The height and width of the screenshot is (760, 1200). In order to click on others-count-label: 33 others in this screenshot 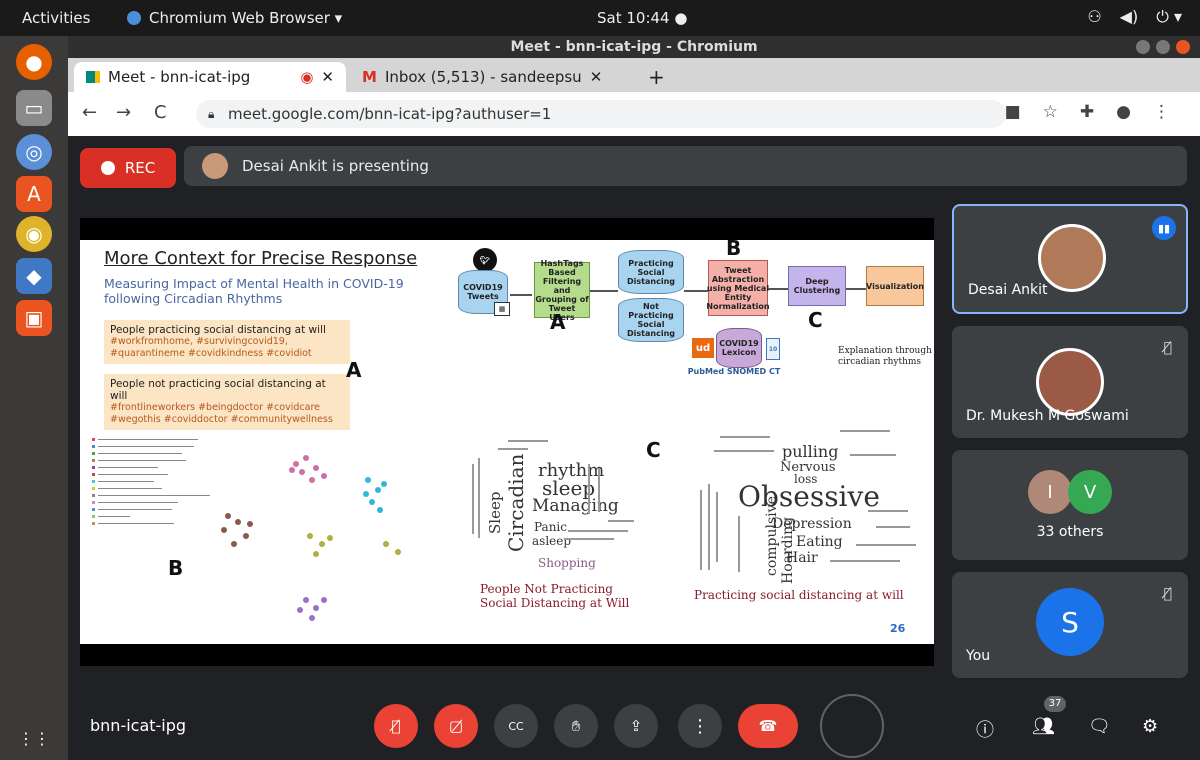, I will do `click(1070, 532)`.